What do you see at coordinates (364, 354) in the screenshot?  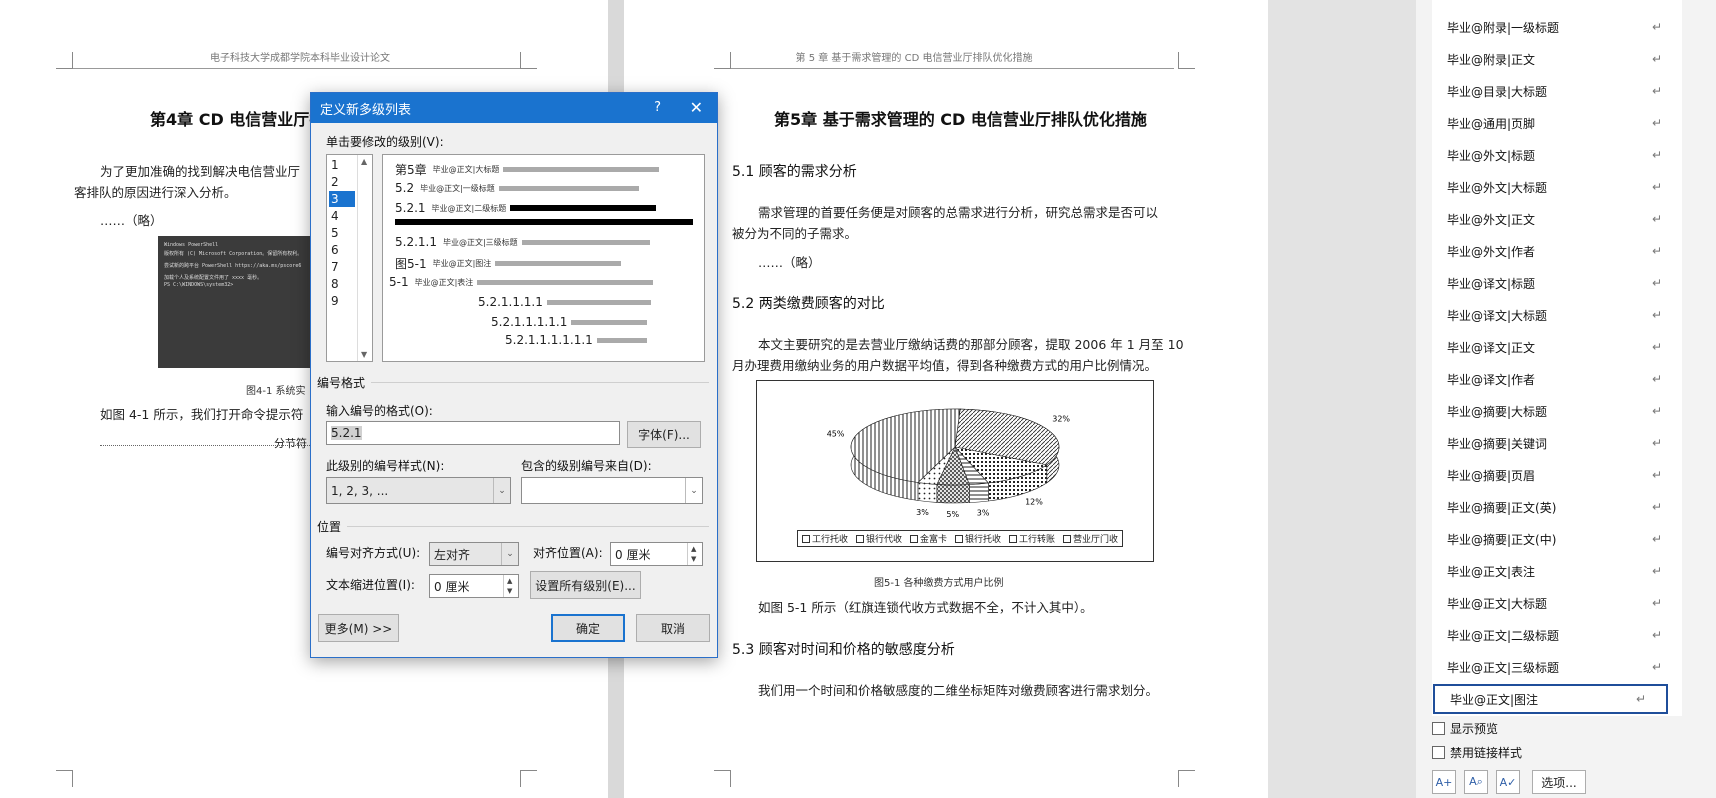 I see `scroll-down-icon: ▼` at bounding box center [364, 354].